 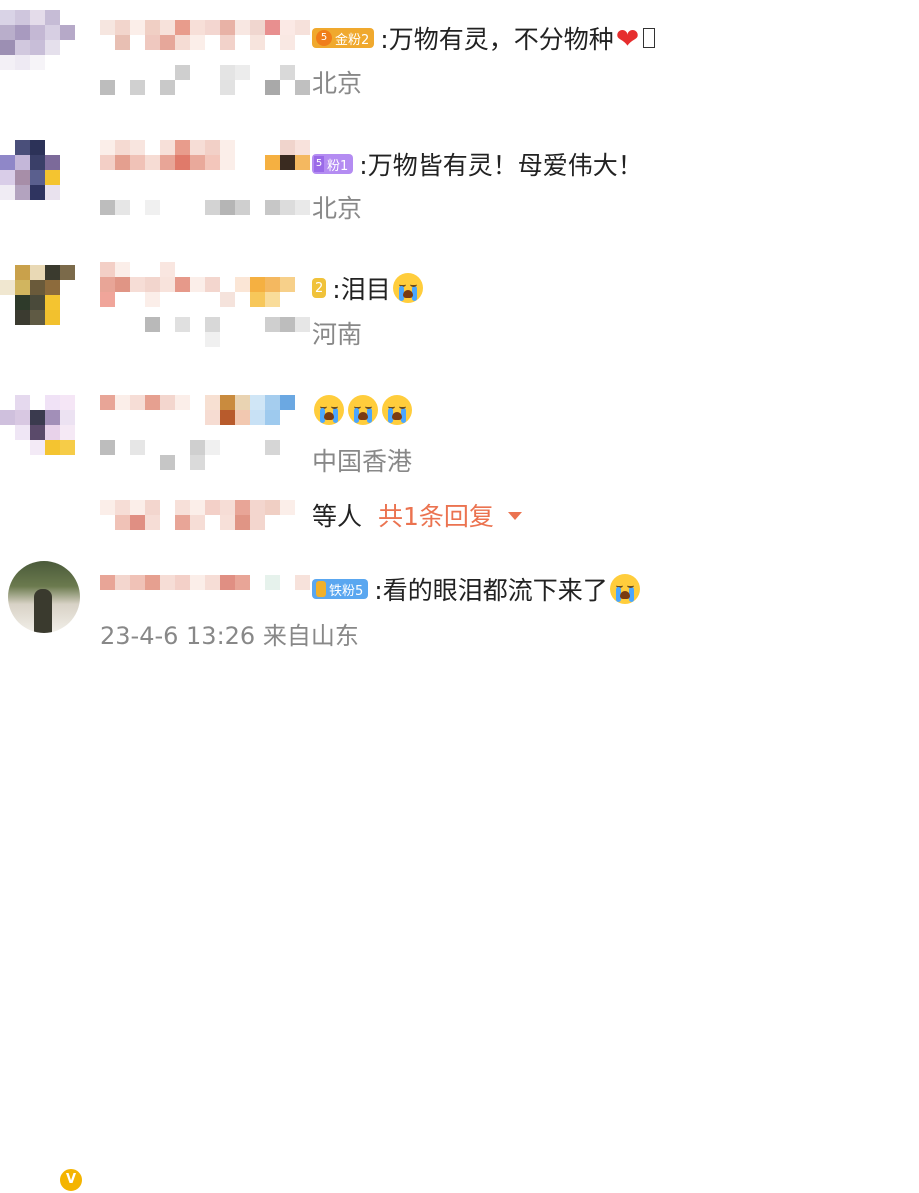 What do you see at coordinates (337, 334) in the screenshot?
I see `comment-location: 河南` at bounding box center [337, 334].